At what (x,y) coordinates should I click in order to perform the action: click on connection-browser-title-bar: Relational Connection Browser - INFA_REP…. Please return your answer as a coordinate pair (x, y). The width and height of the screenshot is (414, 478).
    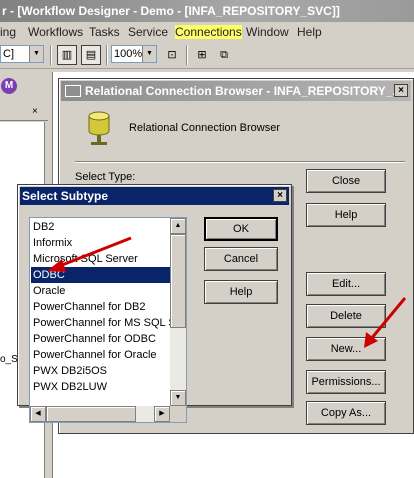
    Looking at the image, I should click on (236, 91).